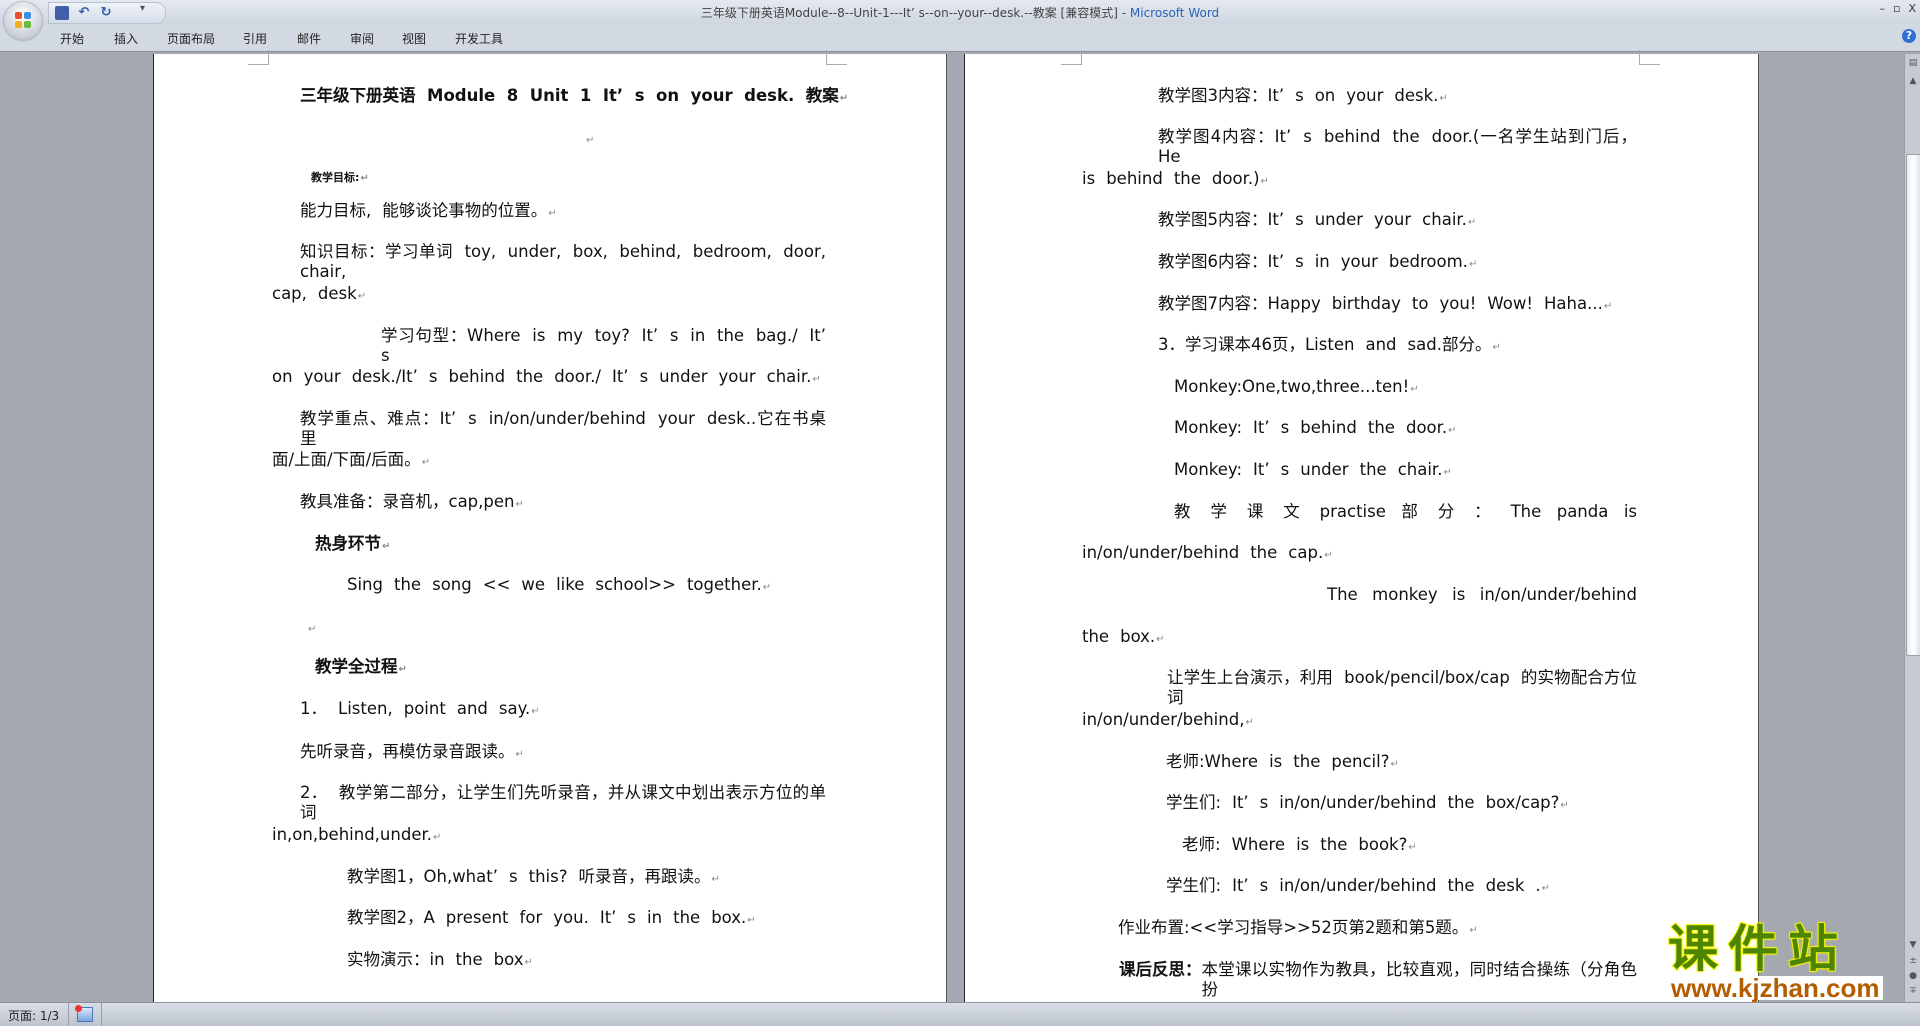 Image resolution: width=1920 pixels, height=1026 pixels. Describe the element at coordinates (191, 38) in the screenshot. I see `tab-page-layout: 页面布局` at that location.